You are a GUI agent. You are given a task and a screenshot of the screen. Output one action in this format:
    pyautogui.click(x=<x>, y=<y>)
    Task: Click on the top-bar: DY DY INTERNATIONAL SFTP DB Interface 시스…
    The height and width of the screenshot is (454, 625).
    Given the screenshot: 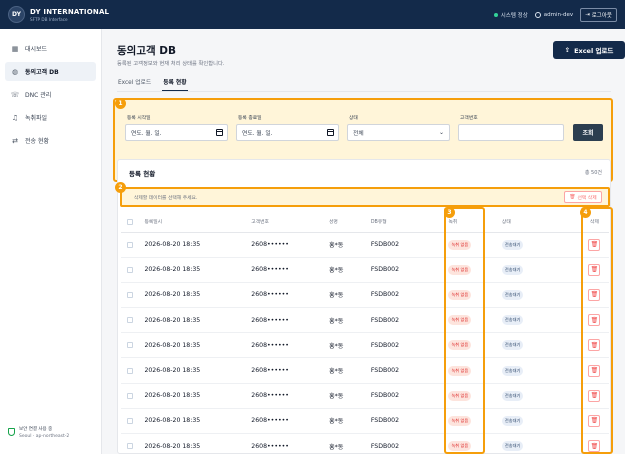 What is the action you would take?
    pyautogui.click(x=312, y=14)
    